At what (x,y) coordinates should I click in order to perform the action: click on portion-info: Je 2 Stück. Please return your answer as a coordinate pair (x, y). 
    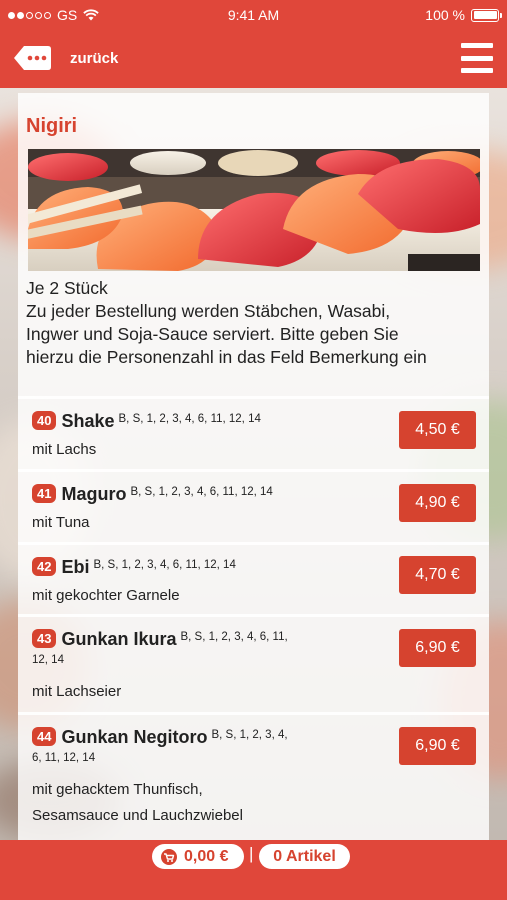
    Looking at the image, I should click on (67, 288).